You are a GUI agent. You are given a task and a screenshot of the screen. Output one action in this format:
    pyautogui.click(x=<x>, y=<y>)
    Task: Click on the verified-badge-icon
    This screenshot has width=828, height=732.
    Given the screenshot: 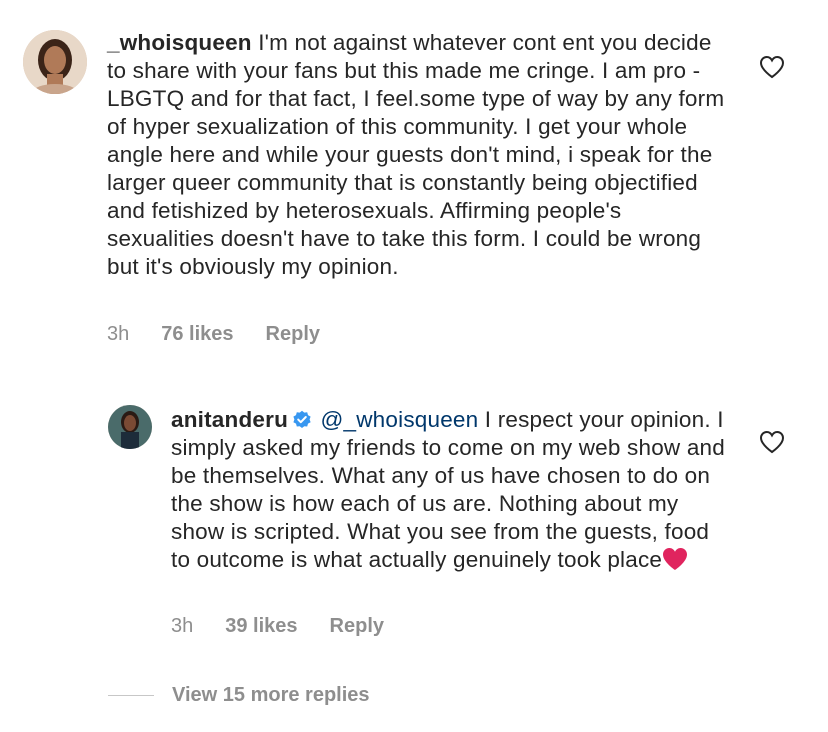 What is the action you would take?
    pyautogui.click(x=302, y=419)
    